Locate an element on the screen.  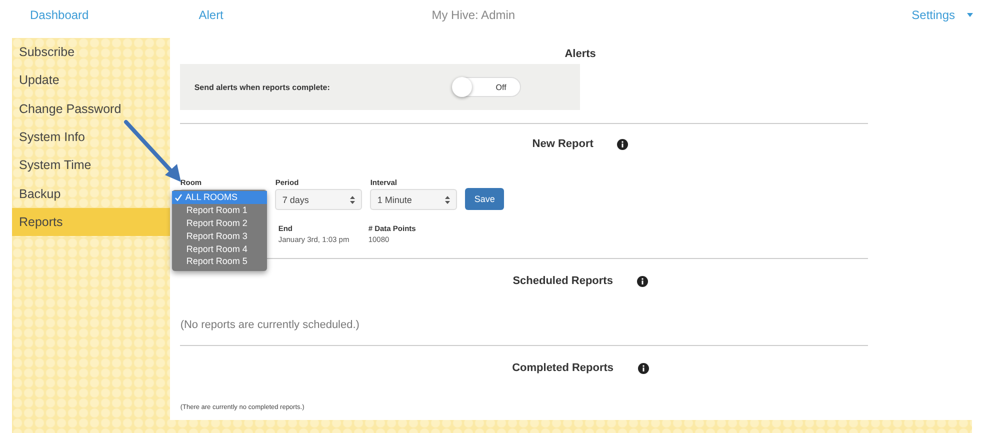
sidebar-item: Change Password is located at coordinates (91, 108).